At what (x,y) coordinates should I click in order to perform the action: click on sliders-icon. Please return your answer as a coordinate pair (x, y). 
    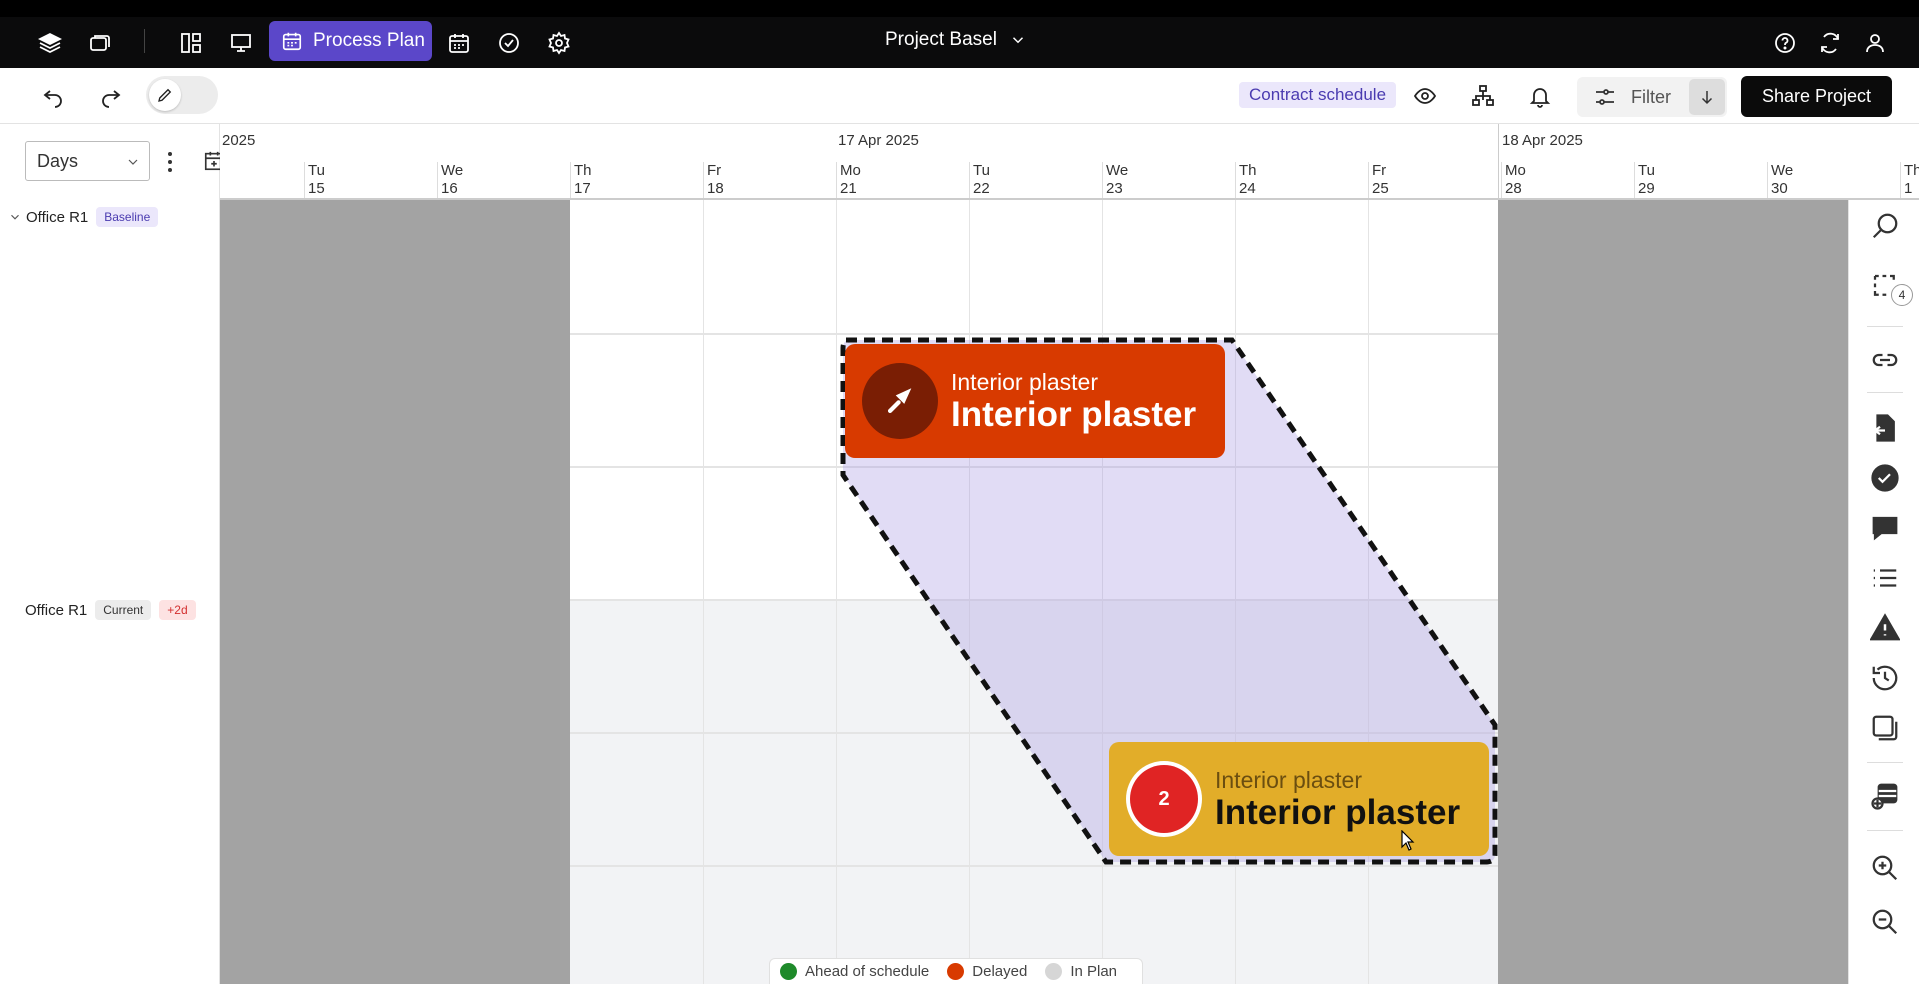
    Looking at the image, I should click on (1605, 97).